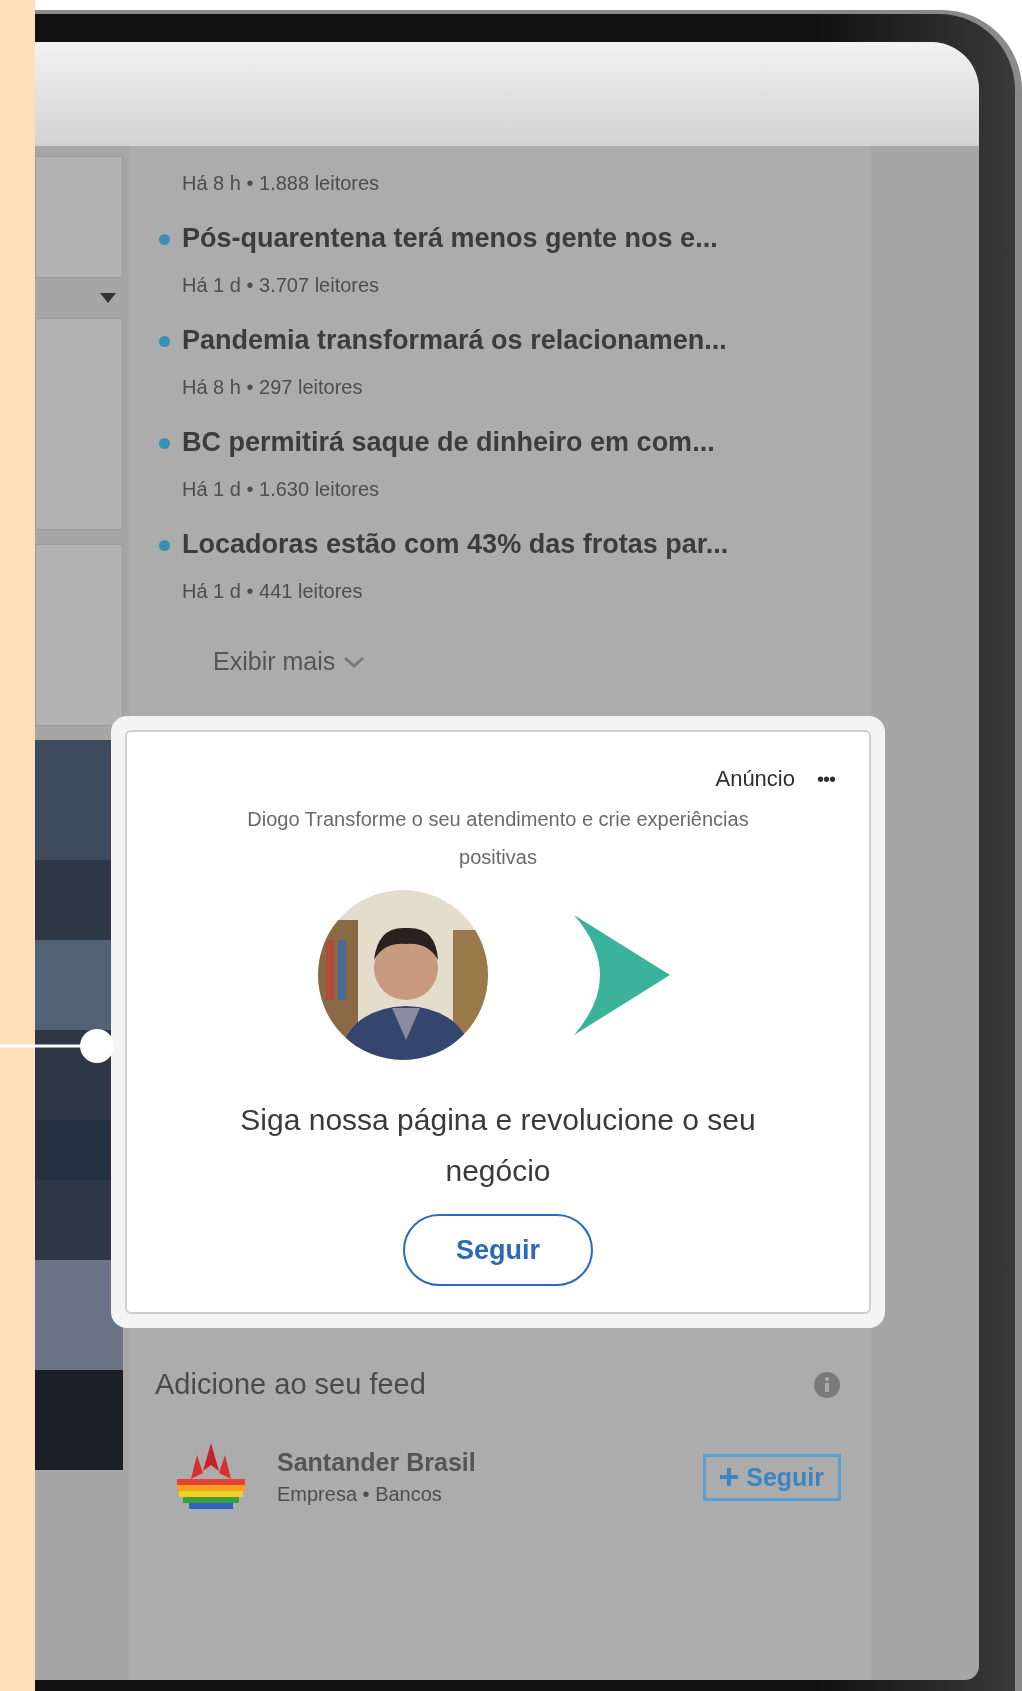  What do you see at coordinates (729, 1477) in the screenshot?
I see `plus-icon` at bounding box center [729, 1477].